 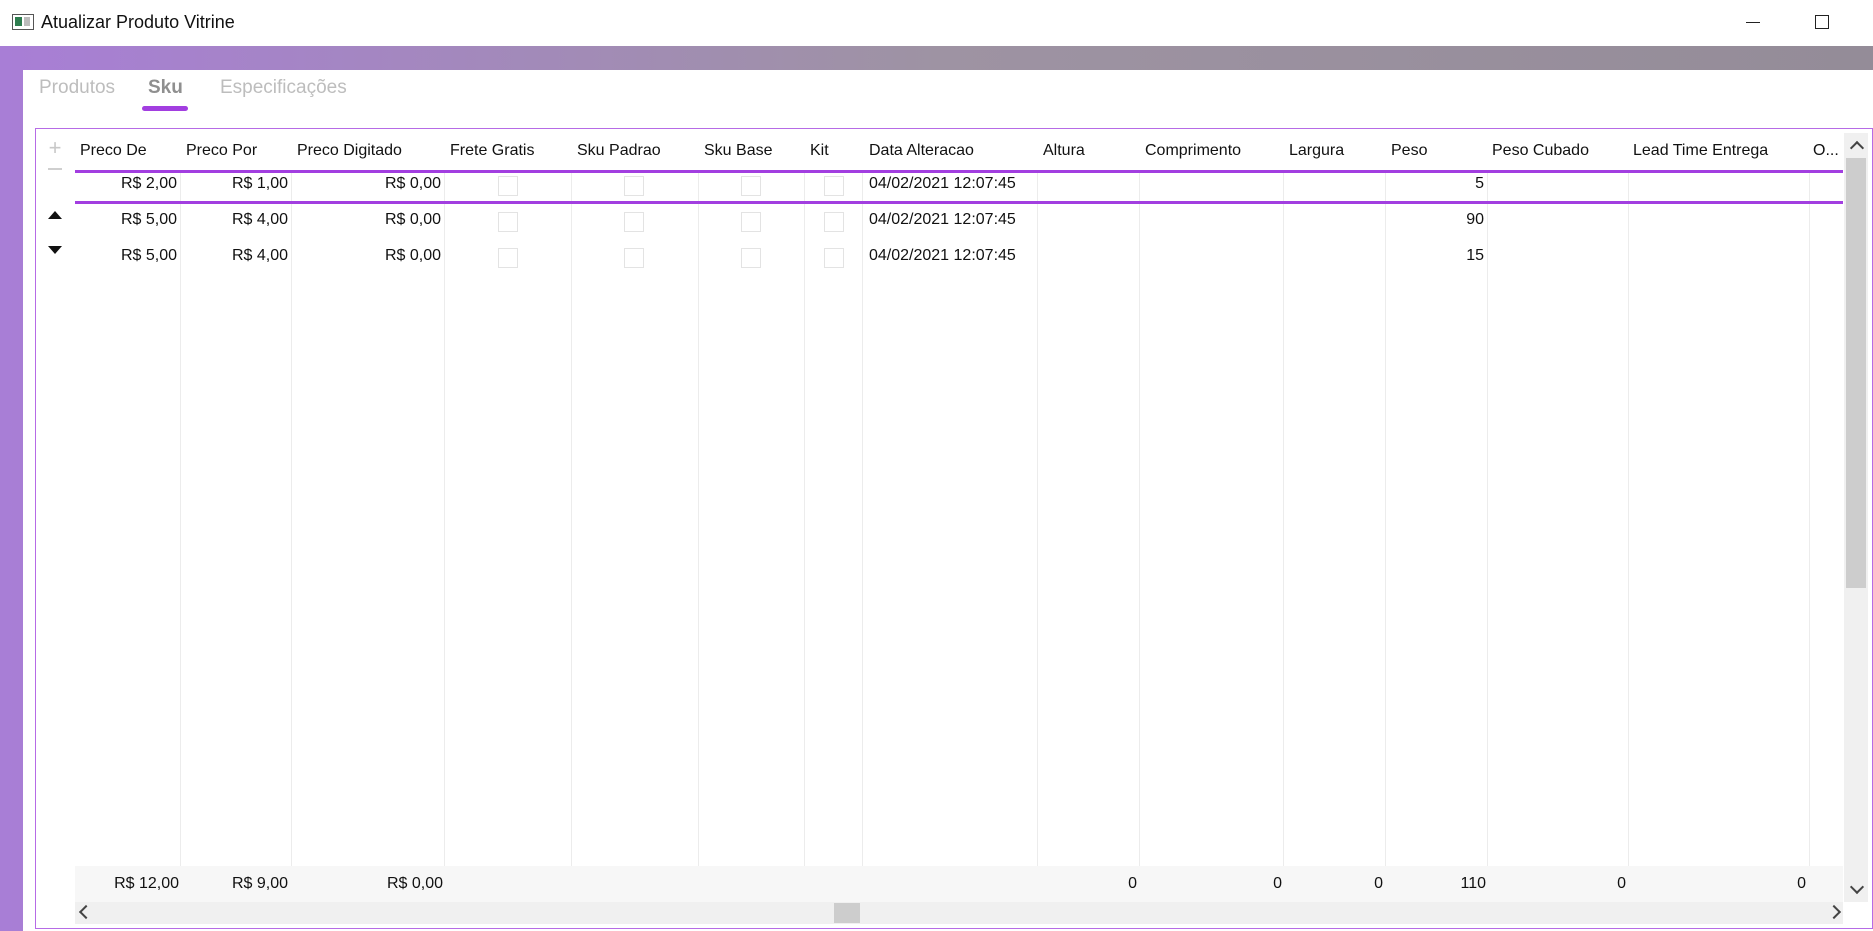 I want to click on header-preco-de: Preco De, so click(x=113, y=151).